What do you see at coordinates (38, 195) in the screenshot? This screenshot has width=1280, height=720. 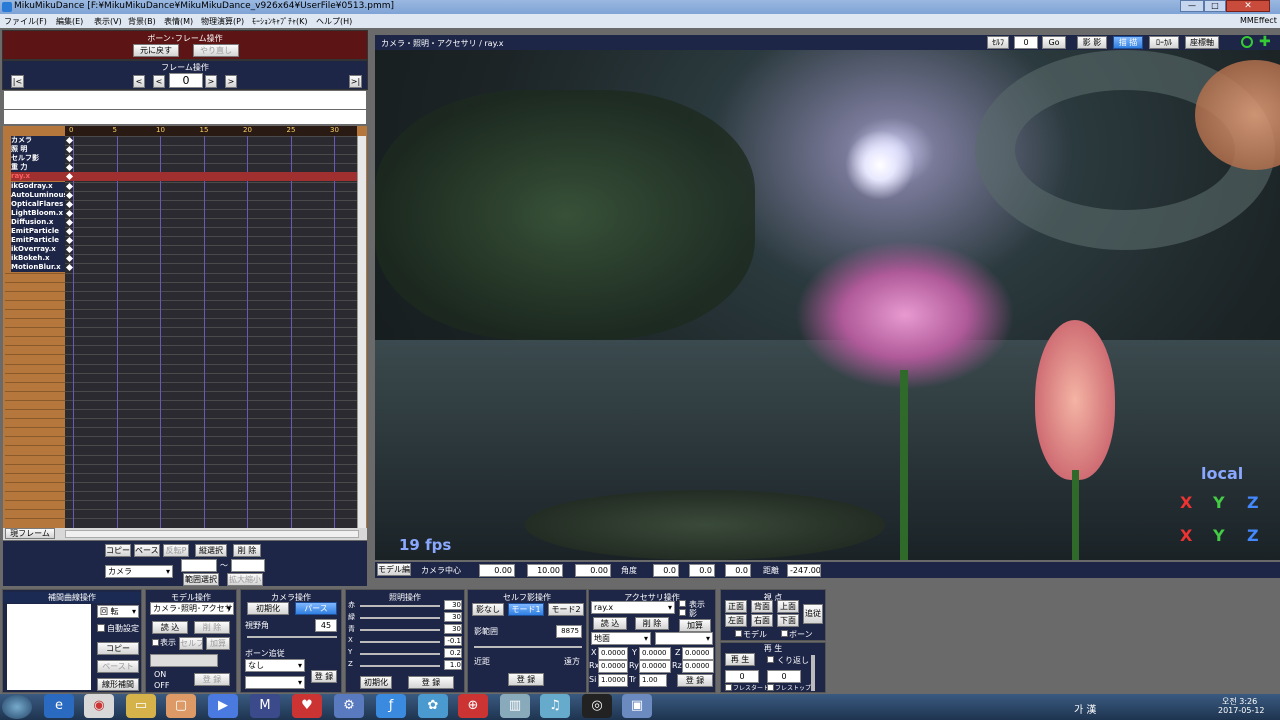 I see `track-label: AutoLuminous` at bounding box center [38, 195].